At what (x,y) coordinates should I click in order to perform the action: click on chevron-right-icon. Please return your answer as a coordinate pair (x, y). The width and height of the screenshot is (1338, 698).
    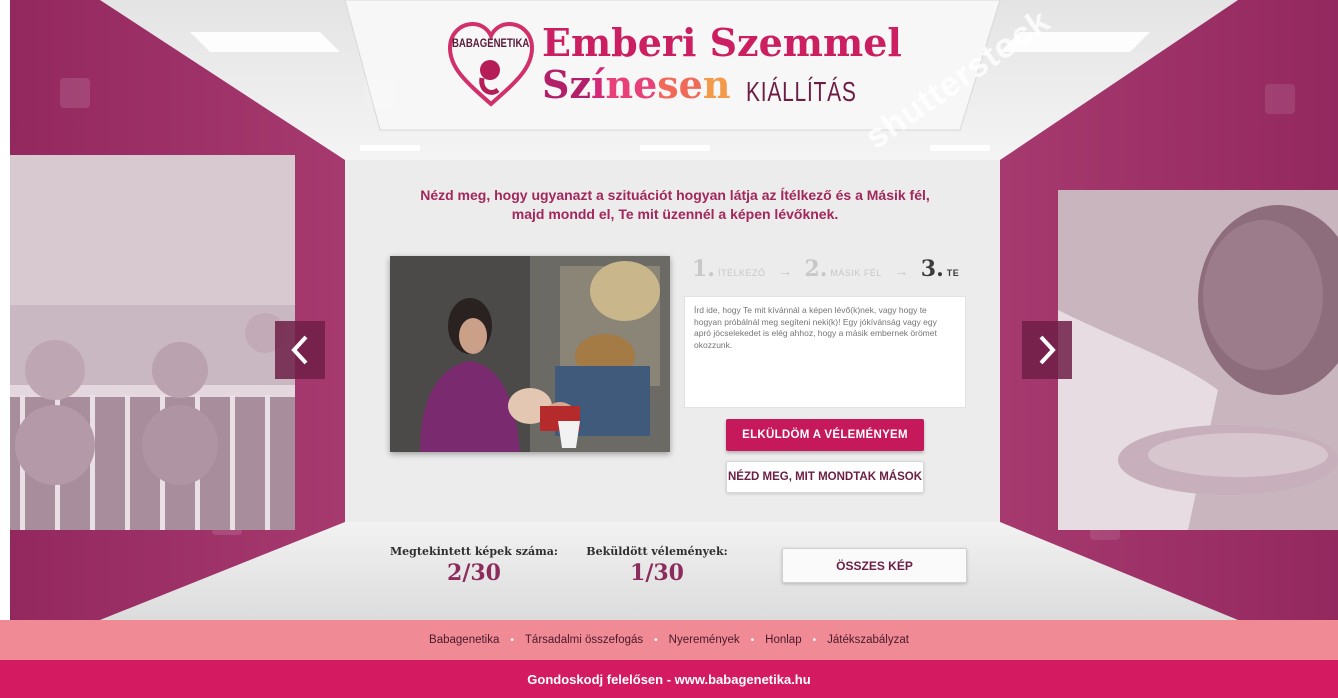
    Looking at the image, I should click on (1047, 350).